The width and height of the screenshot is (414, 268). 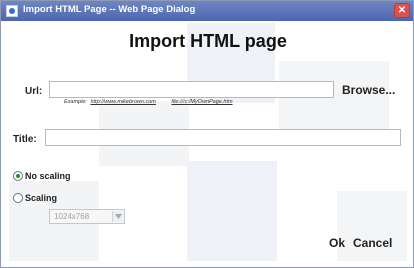 I want to click on example-prefix: Example:, so click(x=75, y=102).